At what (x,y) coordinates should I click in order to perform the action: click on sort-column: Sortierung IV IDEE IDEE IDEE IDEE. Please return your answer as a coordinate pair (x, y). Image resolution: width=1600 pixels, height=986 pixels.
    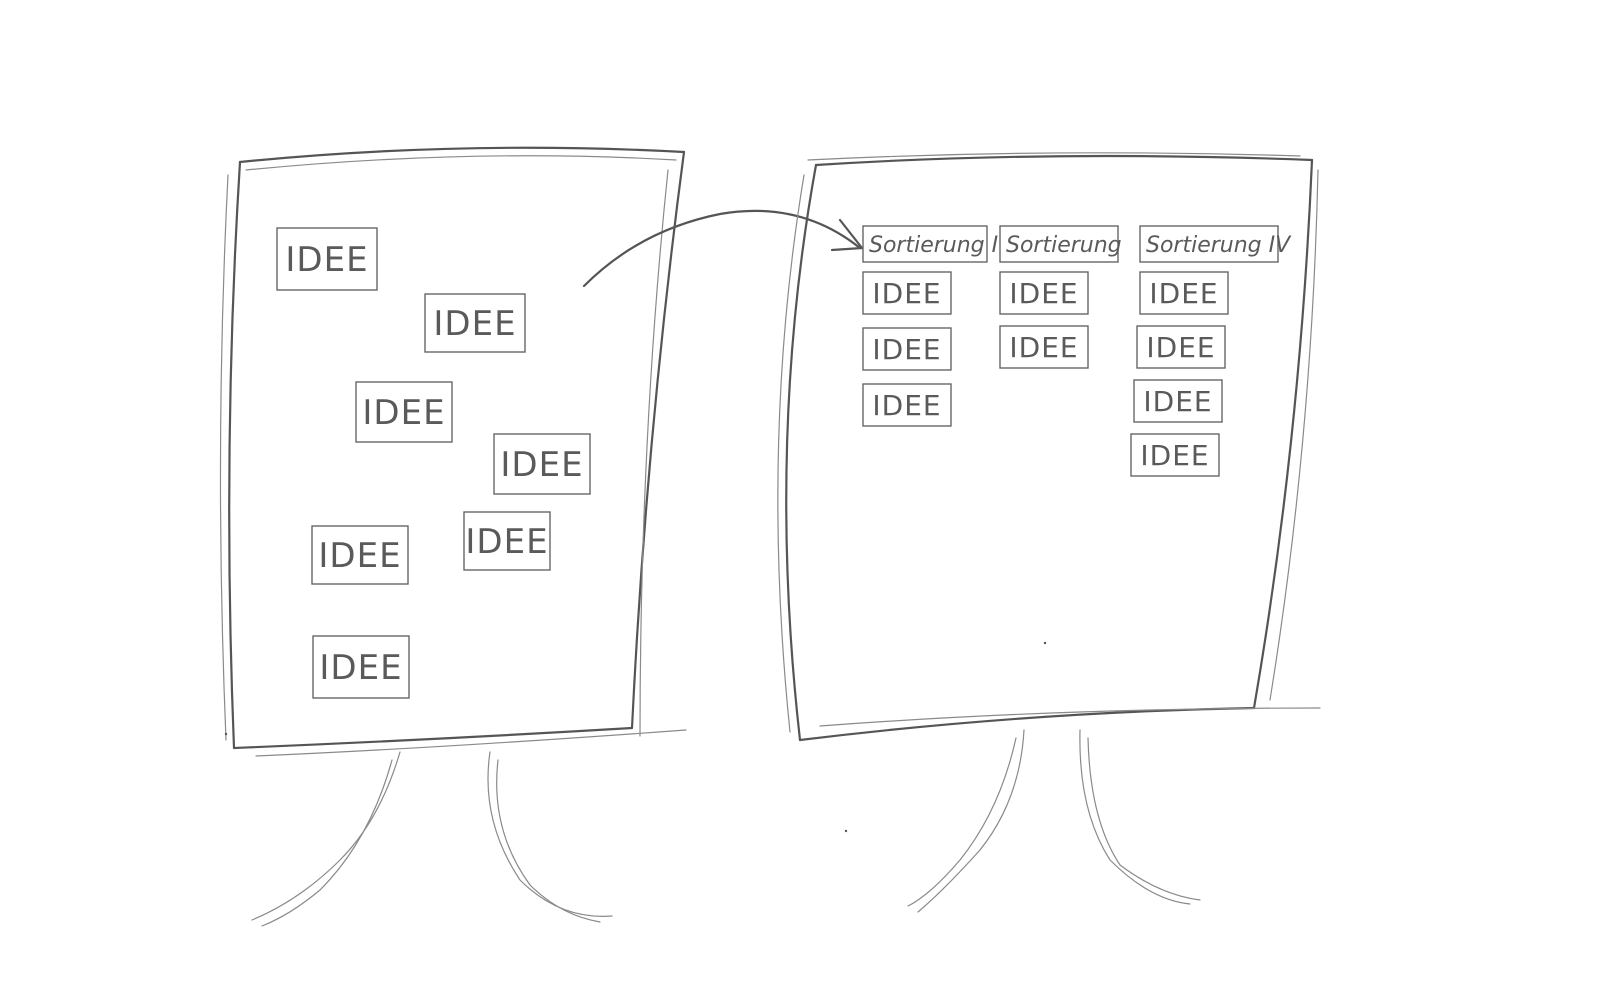
    Looking at the image, I should click on (1211, 351).